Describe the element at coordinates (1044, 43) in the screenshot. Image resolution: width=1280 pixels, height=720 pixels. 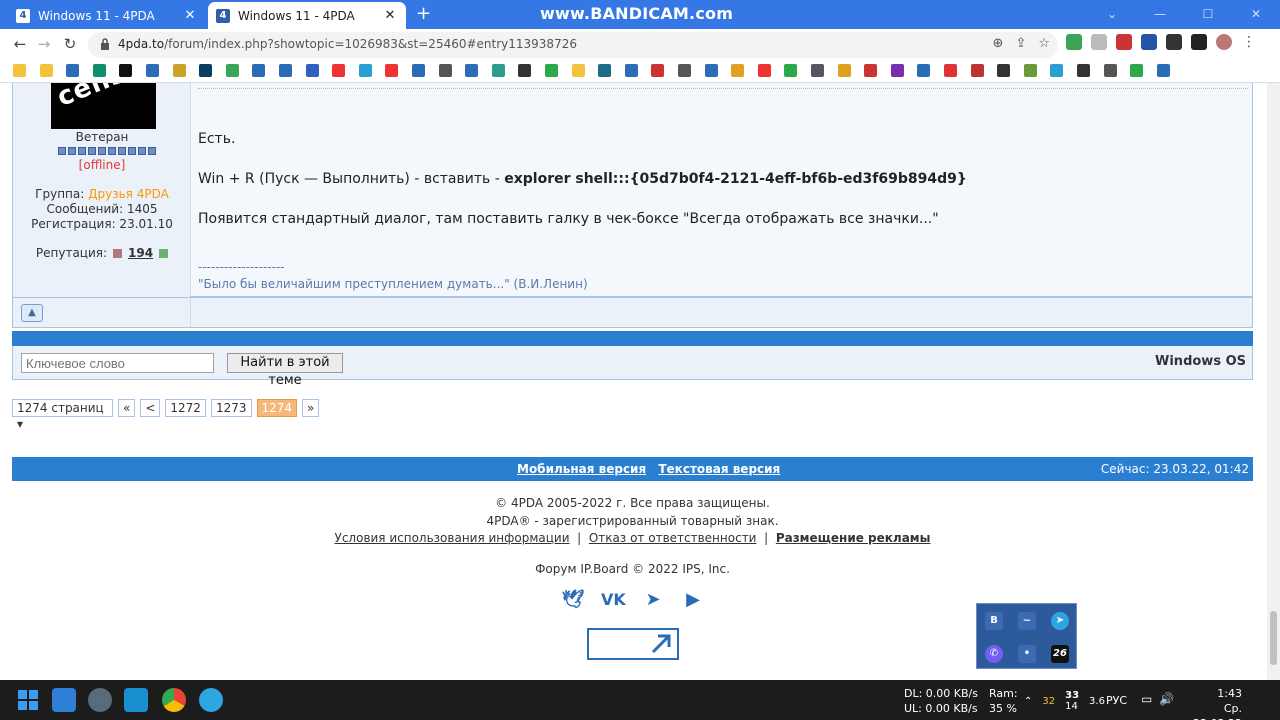
I see `star-icon: ☆` at that location.